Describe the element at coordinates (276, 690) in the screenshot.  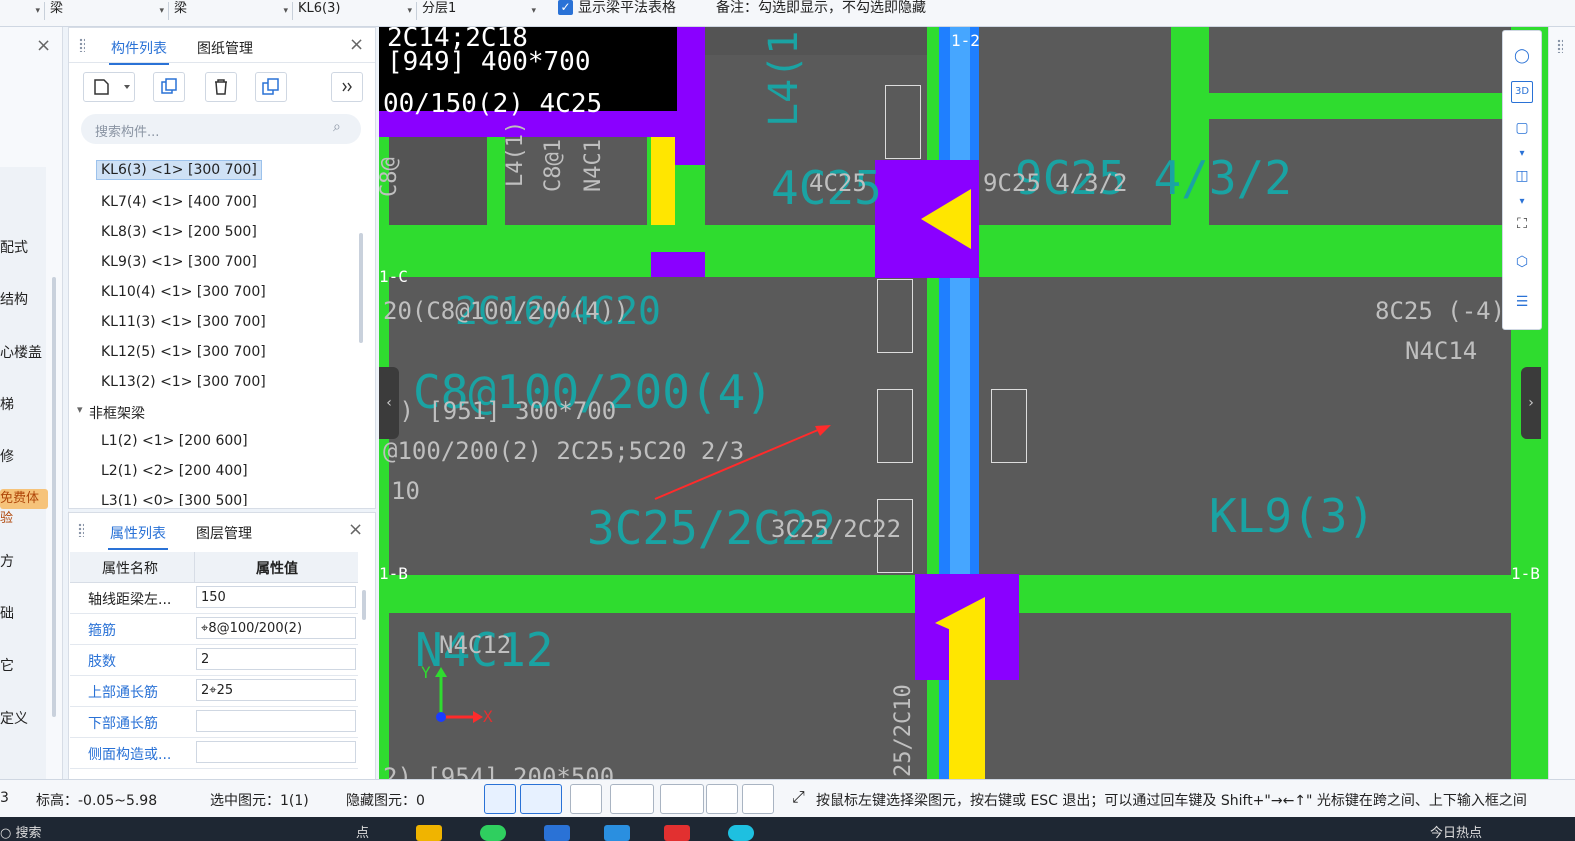
I see `property-value: 2⌖25` at that location.